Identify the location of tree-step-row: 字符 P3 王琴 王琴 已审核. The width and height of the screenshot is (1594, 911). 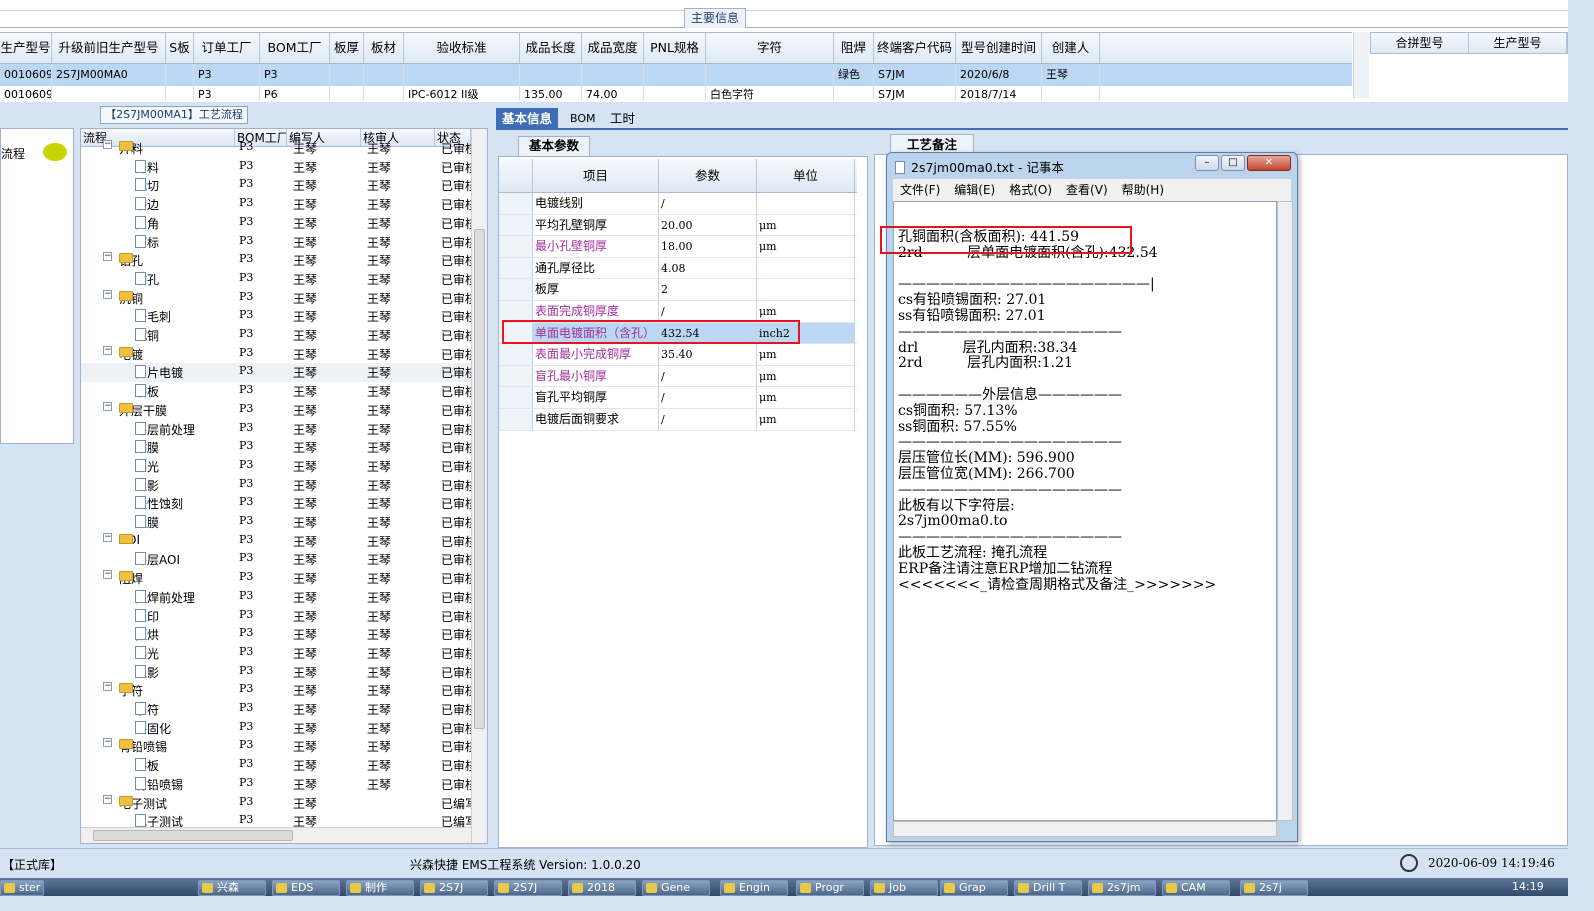
(276, 709).